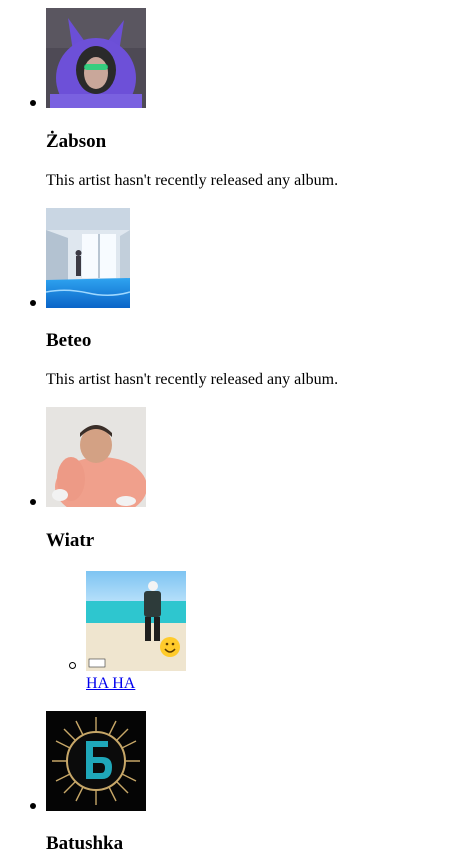  I want to click on artist-name: Batushka, so click(85, 843).